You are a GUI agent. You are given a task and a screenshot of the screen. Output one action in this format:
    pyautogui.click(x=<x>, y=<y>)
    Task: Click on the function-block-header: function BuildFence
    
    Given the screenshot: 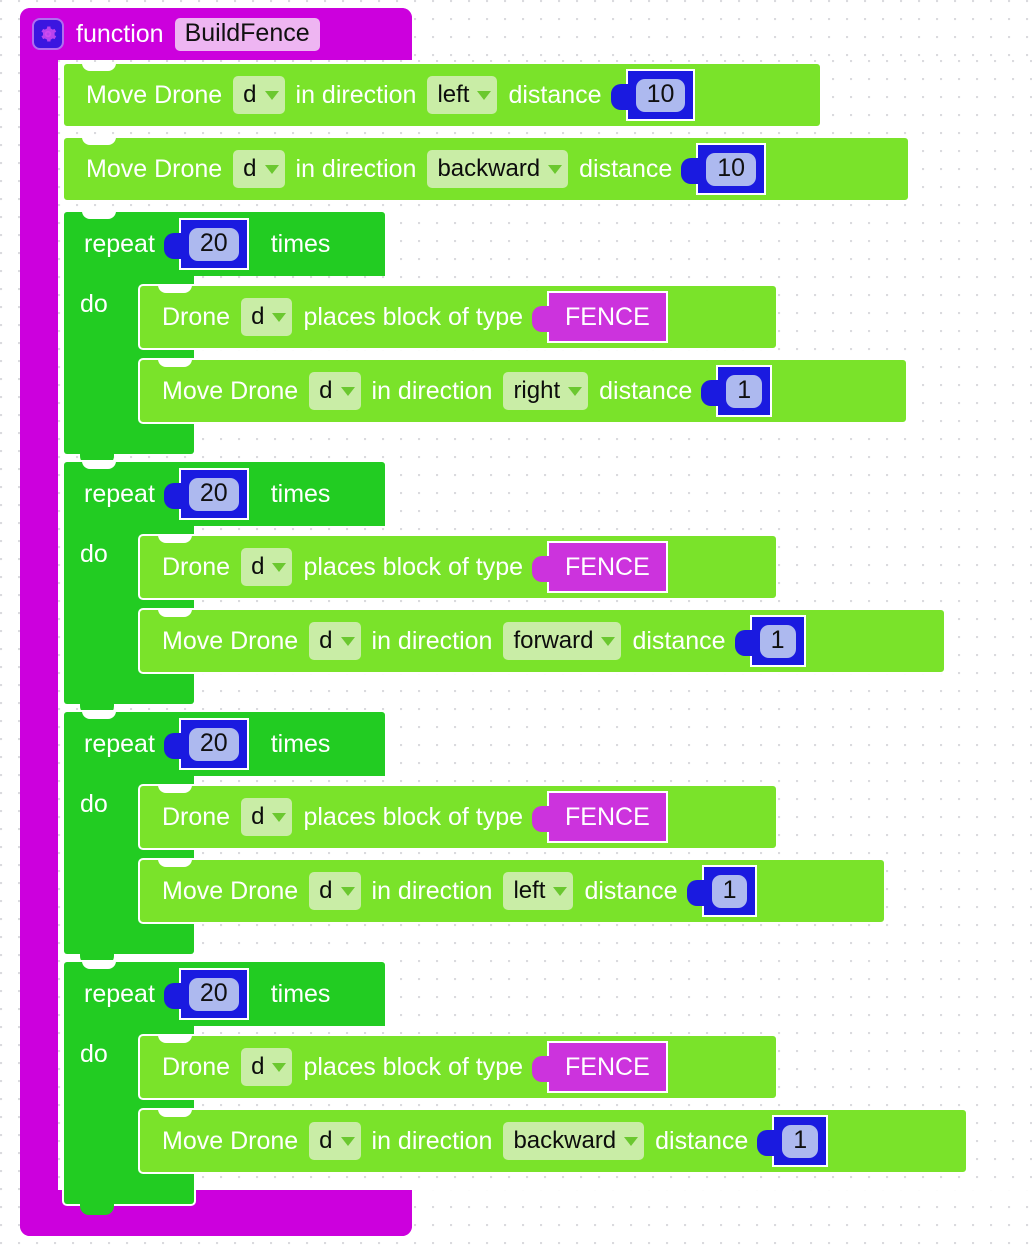 What is the action you would take?
    pyautogui.click(x=216, y=34)
    